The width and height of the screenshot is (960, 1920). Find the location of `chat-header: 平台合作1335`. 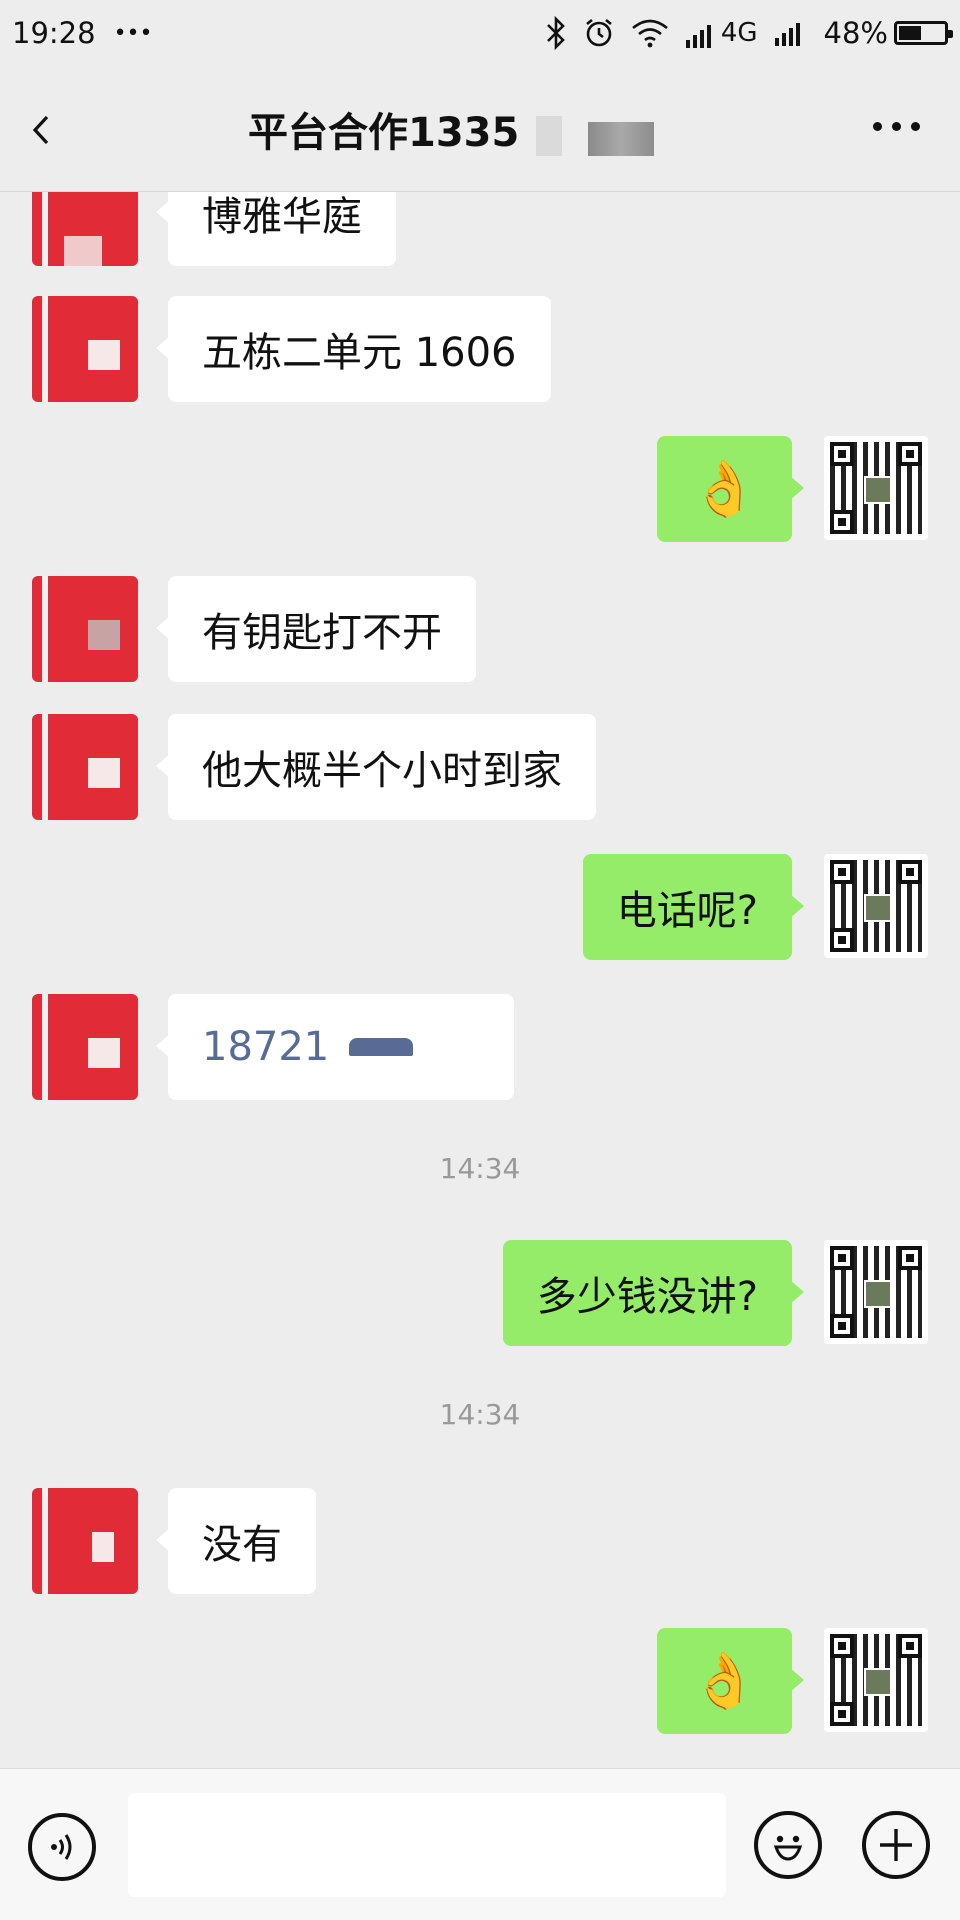

chat-header: 平台合作1335 is located at coordinates (480, 129).